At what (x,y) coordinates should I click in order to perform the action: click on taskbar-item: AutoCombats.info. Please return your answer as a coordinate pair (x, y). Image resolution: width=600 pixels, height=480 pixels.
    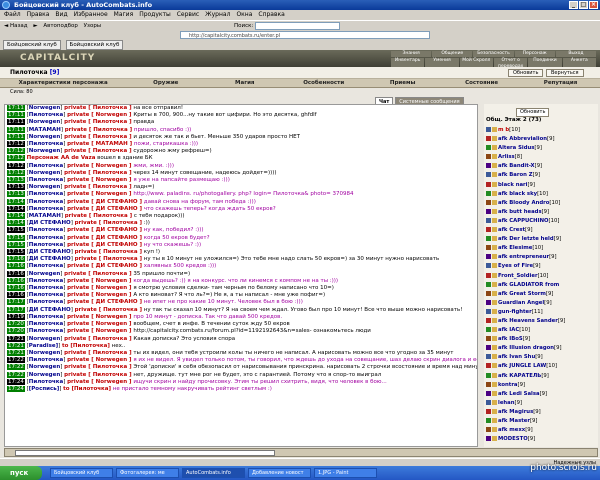
    Looking at the image, I should click on (213, 473).